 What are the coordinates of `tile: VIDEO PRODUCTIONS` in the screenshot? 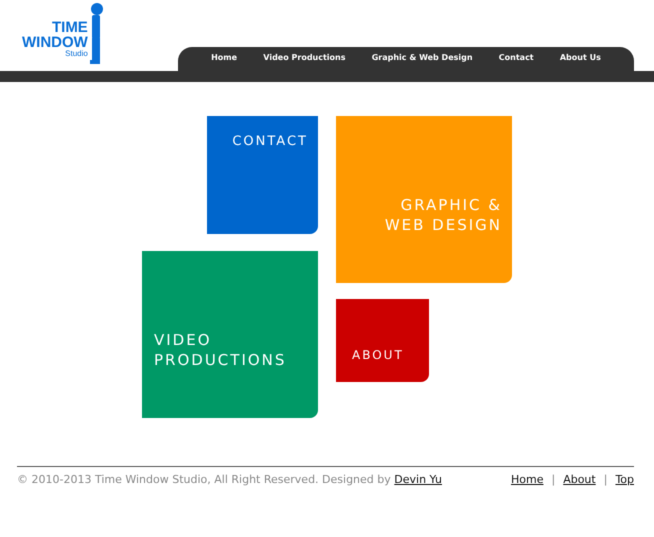 It's located at (230, 334).